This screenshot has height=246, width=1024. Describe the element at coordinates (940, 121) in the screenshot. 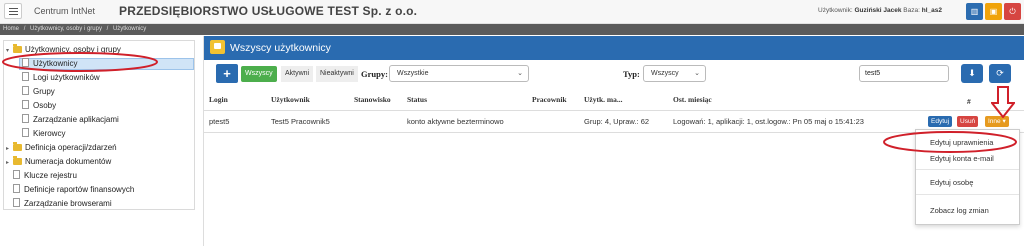

I see `edit-button: Edytuj` at that location.